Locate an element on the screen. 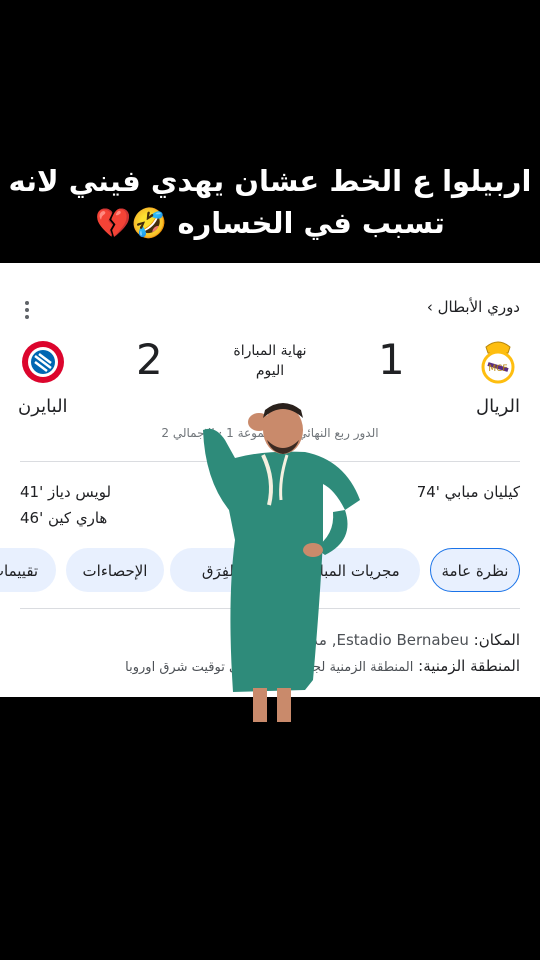 Image resolution: width=540 pixels, height=960 pixels. more-options-icon is located at coordinates (27, 311).